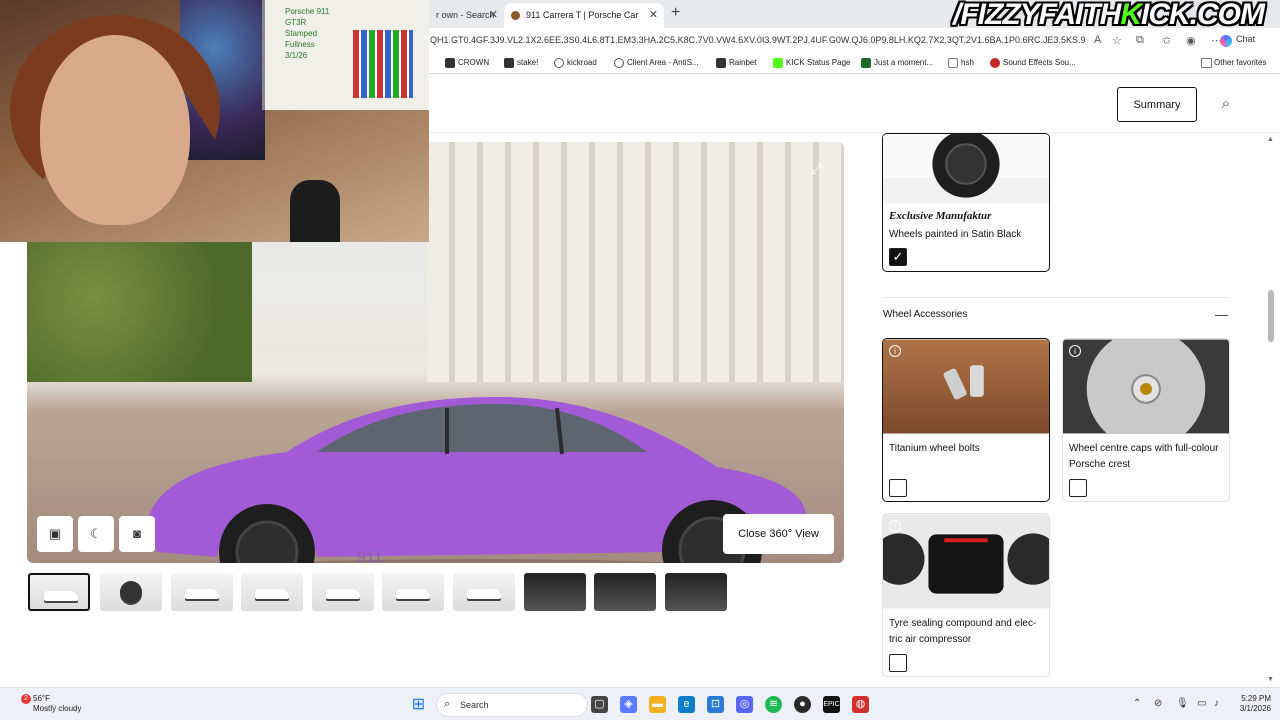 This screenshot has height=720, width=1280. I want to click on copilot-chat-button: Chat, so click(1237, 40).